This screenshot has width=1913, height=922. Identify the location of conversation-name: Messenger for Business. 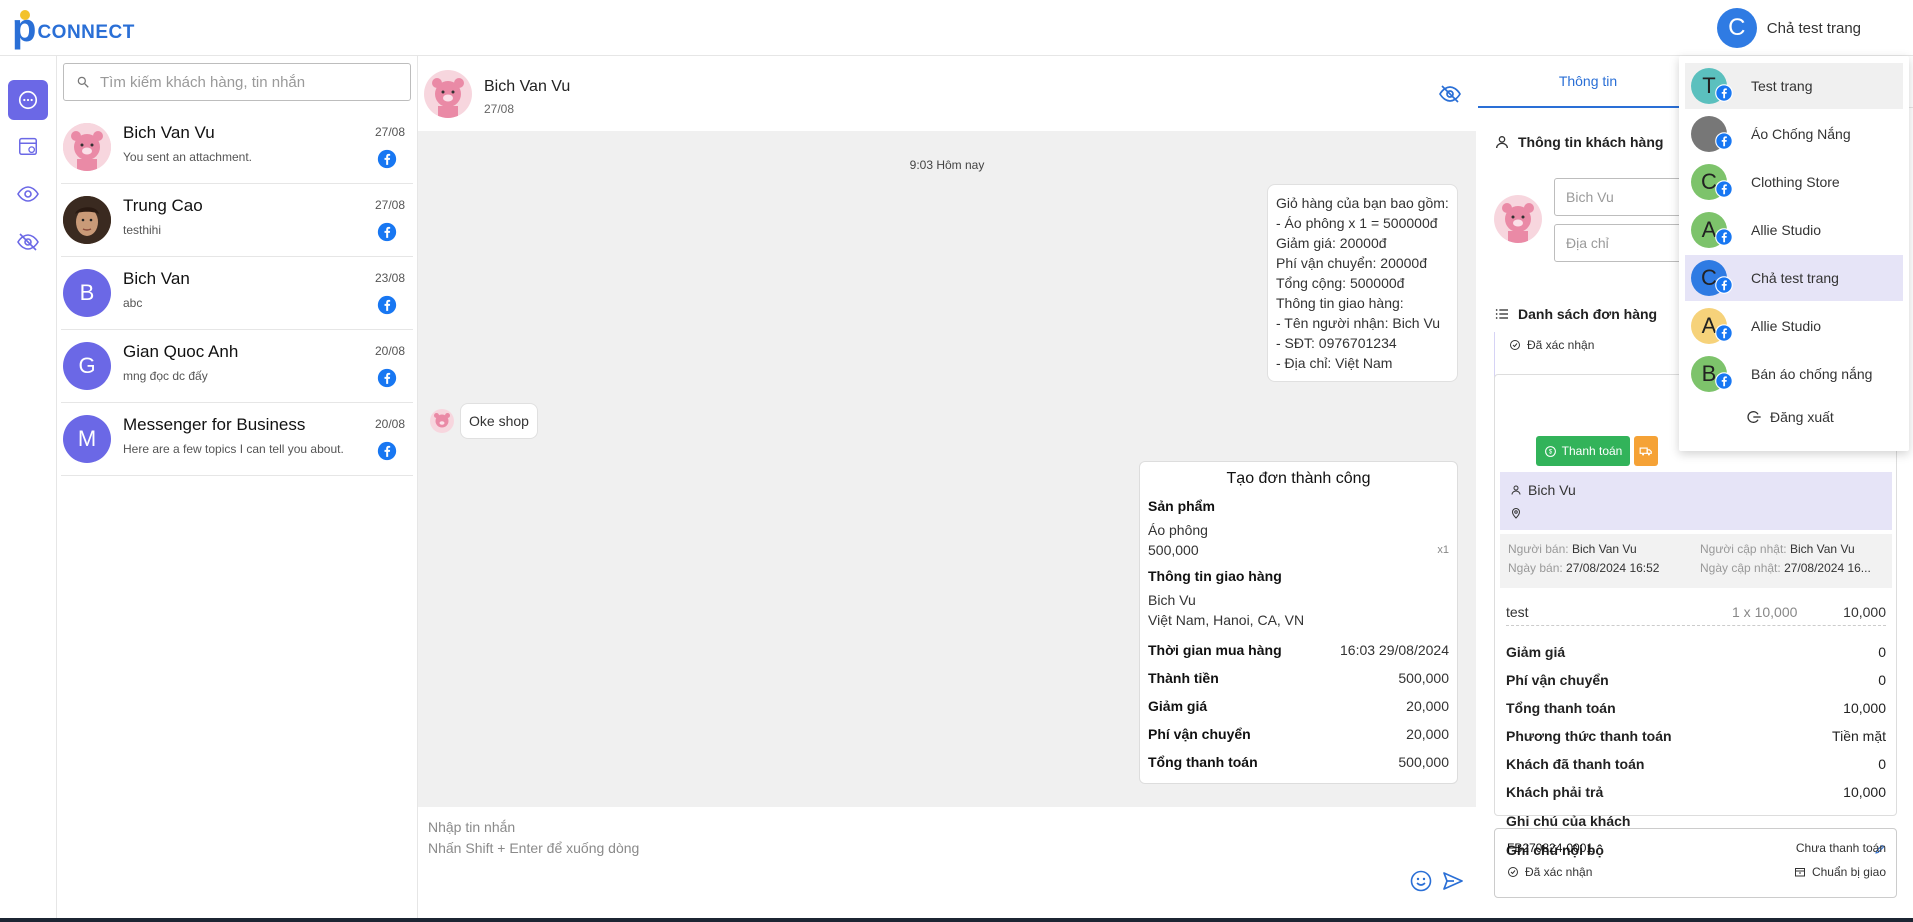
(214, 424).